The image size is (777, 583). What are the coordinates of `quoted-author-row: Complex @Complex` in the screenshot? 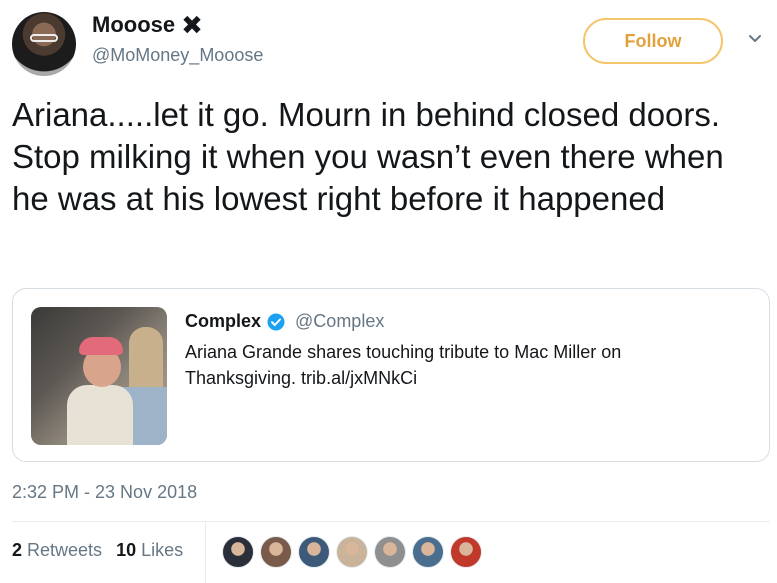 It's located at (284, 321).